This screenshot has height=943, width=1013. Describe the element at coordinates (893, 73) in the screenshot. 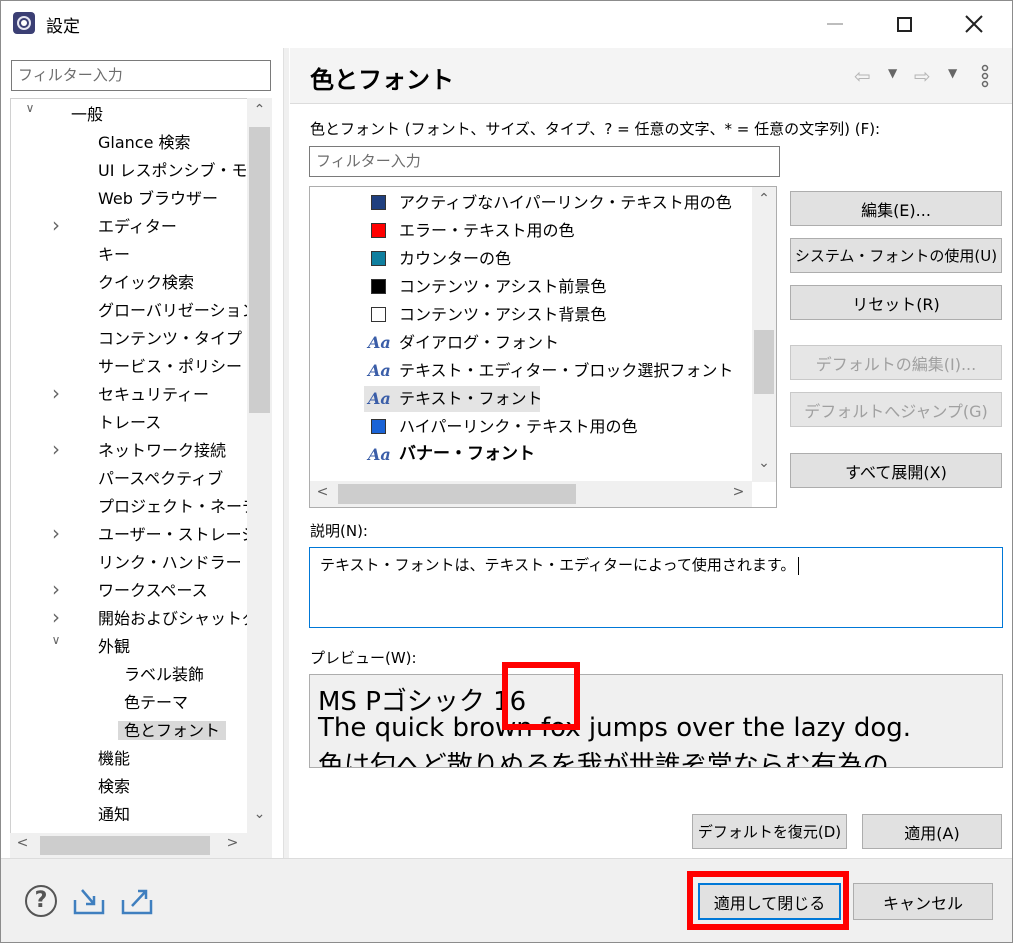

I see `chevron-down-icon: ▼` at that location.